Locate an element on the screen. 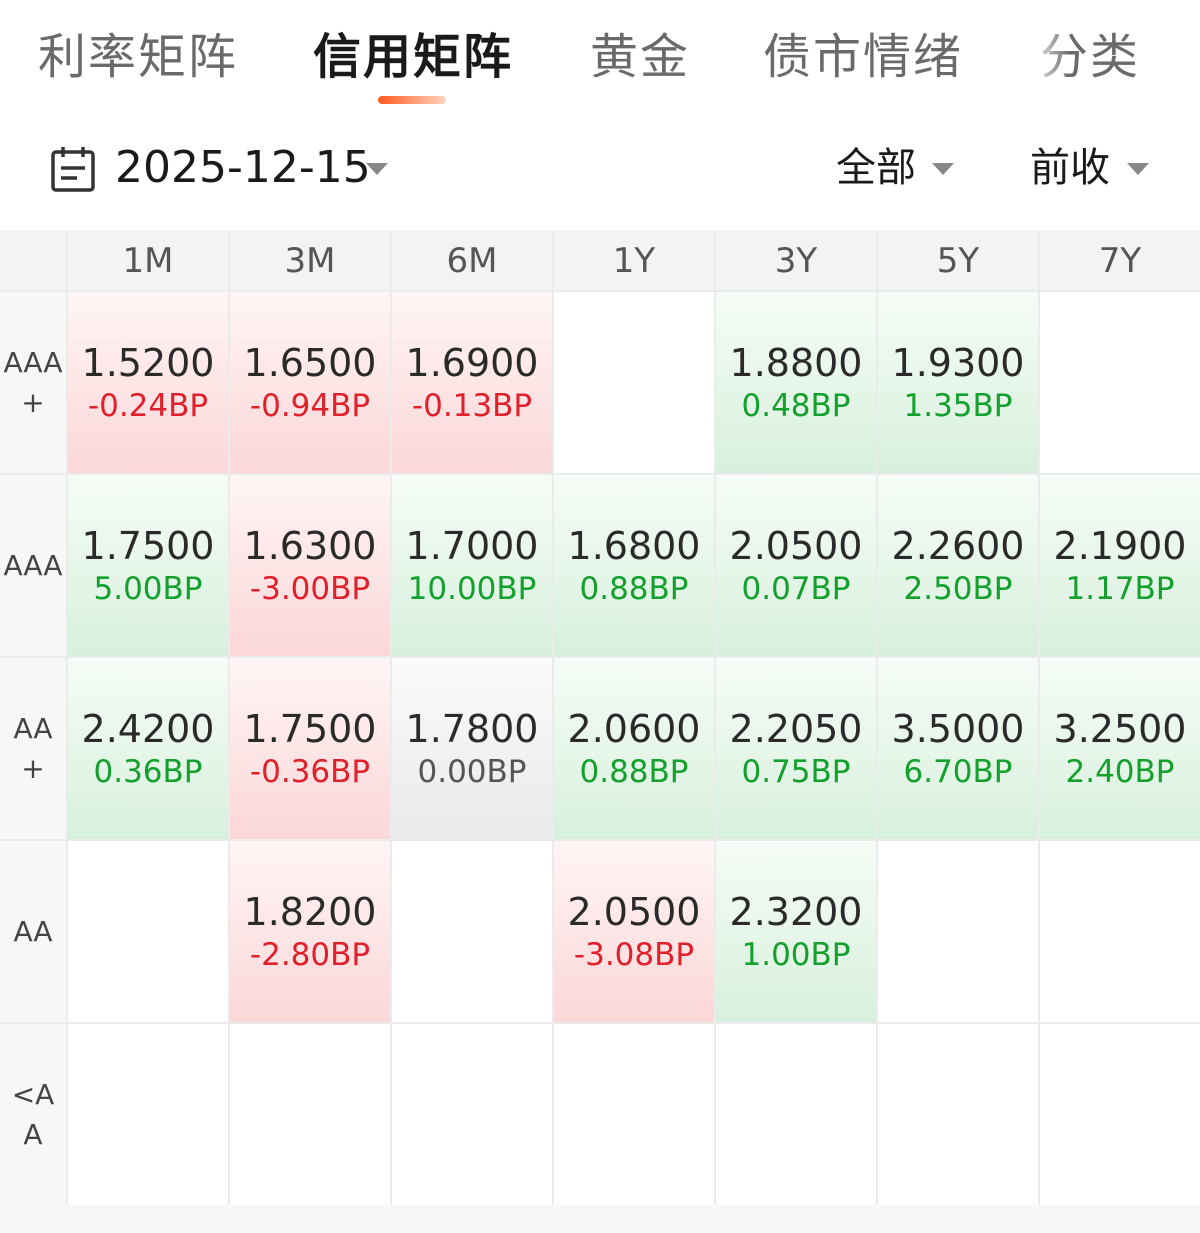 The height and width of the screenshot is (1233, 1200). matrix-cell: 2.2600 2.50BP is located at coordinates (958, 565).